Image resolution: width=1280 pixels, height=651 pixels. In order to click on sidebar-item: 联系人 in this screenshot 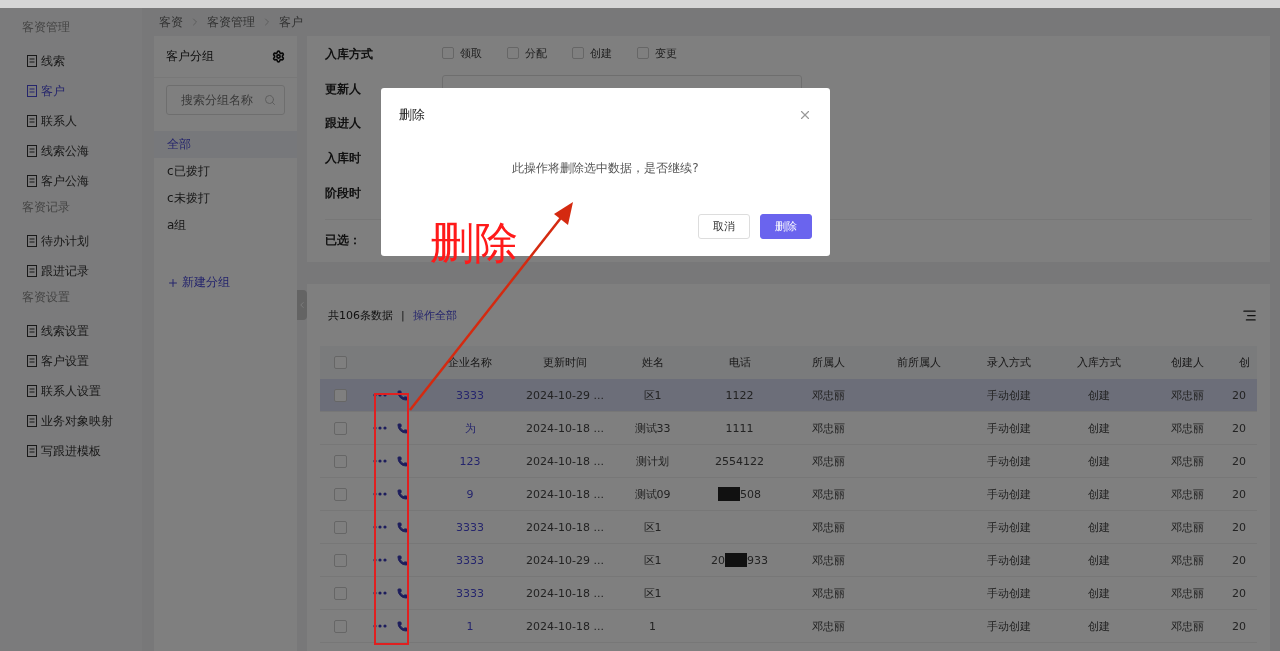, I will do `click(71, 121)`.